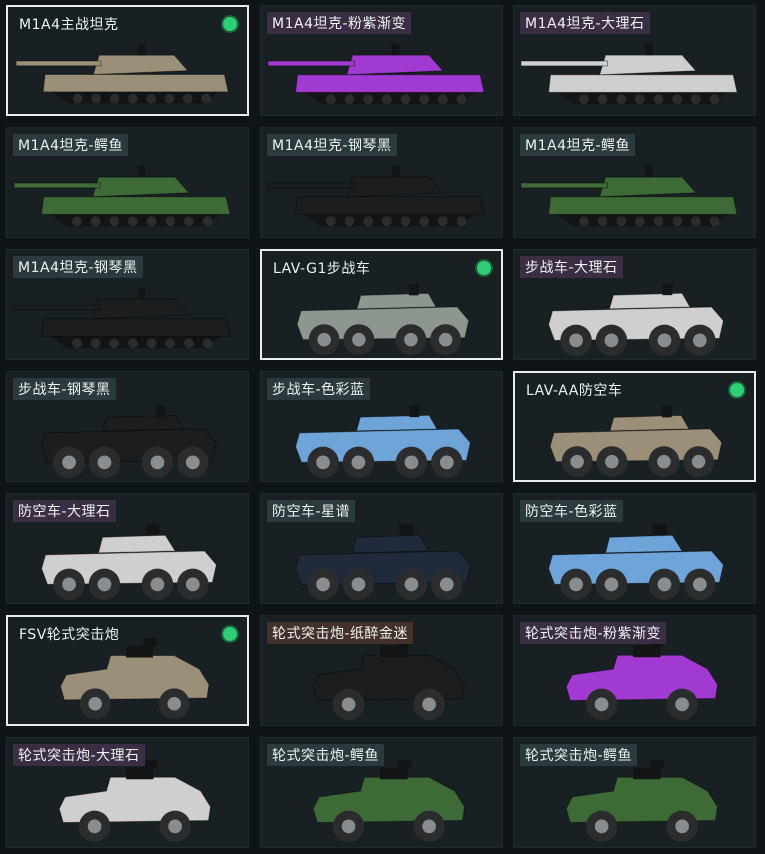 Image resolution: width=765 pixels, height=854 pixels. What do you see at coordinates (381, 60) in the screenshot?
I see `skin-card: M1A4坦克-粉紫渐变` at bounding box center [381, 60].